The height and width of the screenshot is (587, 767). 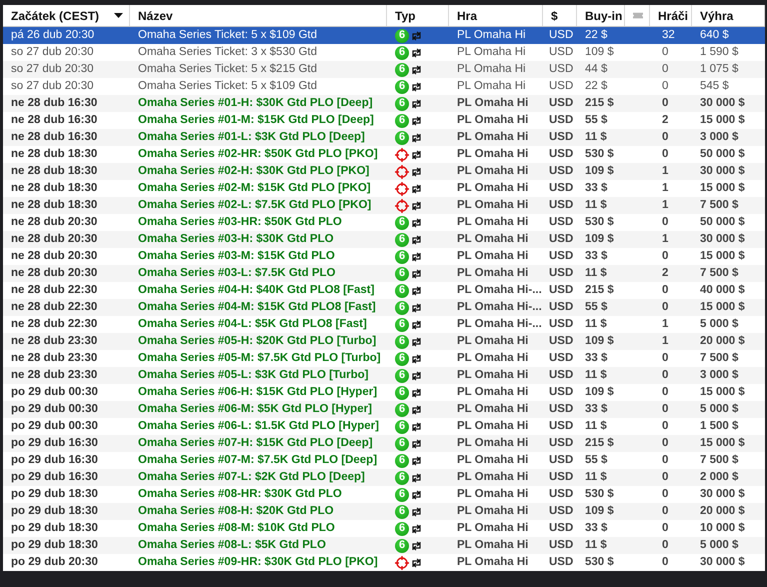 What do you see at coordinates (384, 443) in the screenshot?
I see `table-row: po 29 dub 16:30 Omaha Series #07-H: $15K Gtd PLO [Deep] 6 PL Omaha Hi USD 215 $ 0 15 000 $` at bounding box center [384, 443].